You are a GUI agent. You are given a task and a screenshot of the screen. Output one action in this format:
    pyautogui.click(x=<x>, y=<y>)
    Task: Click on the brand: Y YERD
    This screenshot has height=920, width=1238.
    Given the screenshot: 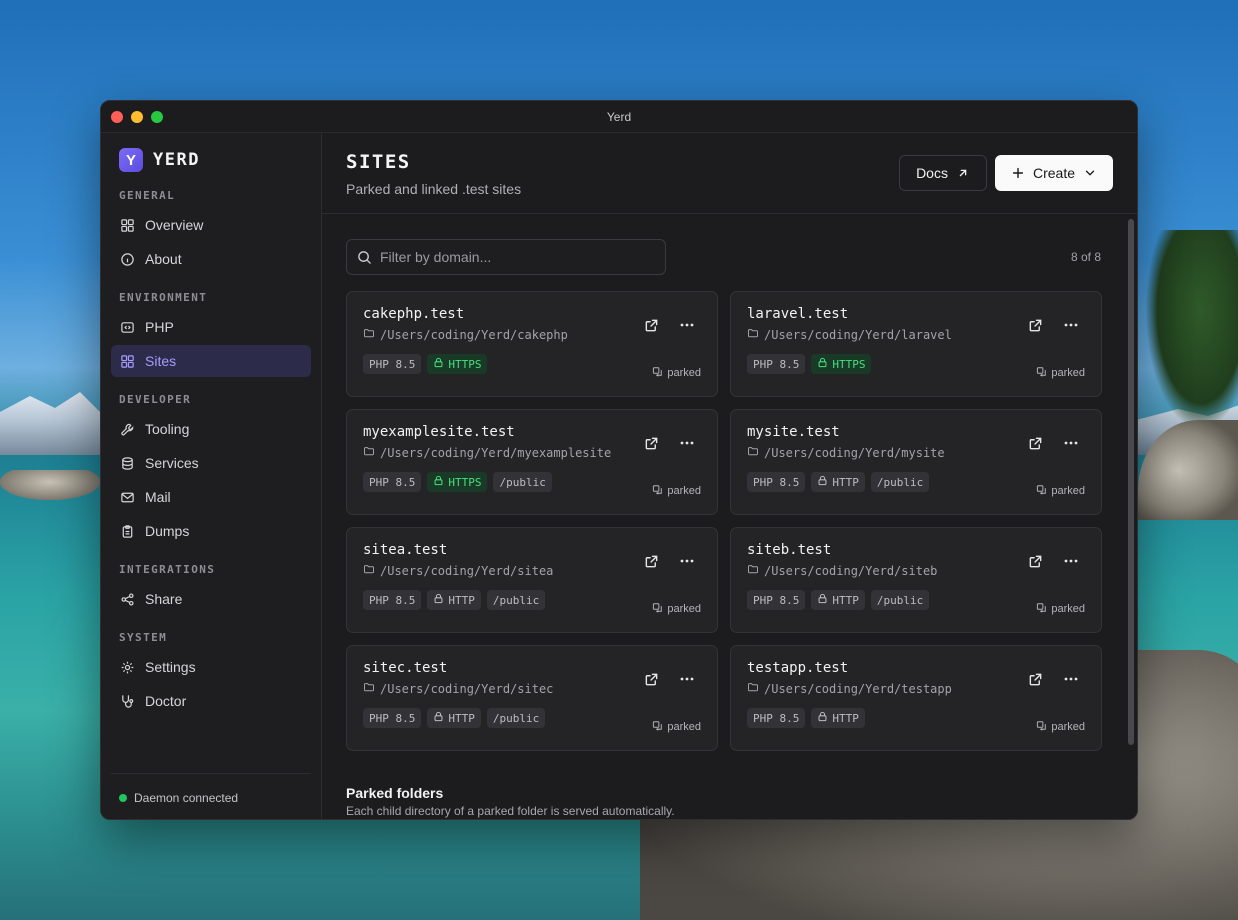 What is the action you would take?
    pyautogui.click(x=211, y=160)
    